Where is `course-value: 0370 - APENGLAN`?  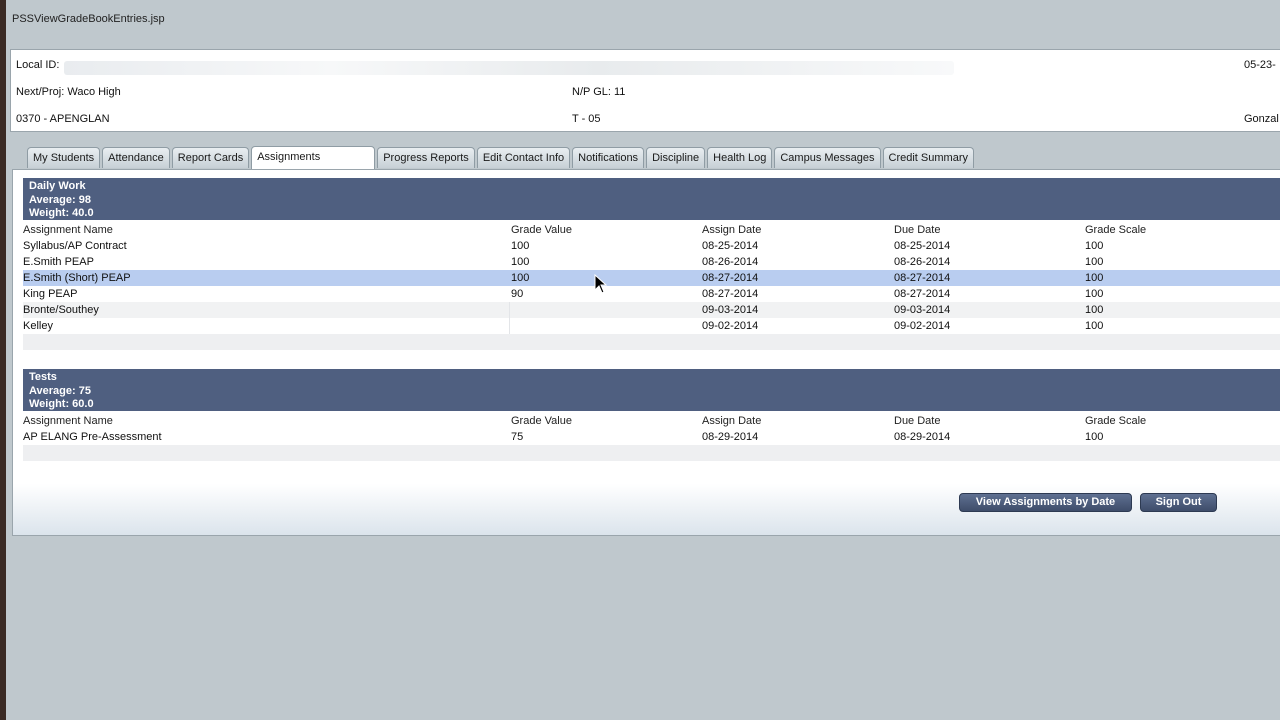
course-value: 0370 - APENGLAN is located at coordinates (63, 119).